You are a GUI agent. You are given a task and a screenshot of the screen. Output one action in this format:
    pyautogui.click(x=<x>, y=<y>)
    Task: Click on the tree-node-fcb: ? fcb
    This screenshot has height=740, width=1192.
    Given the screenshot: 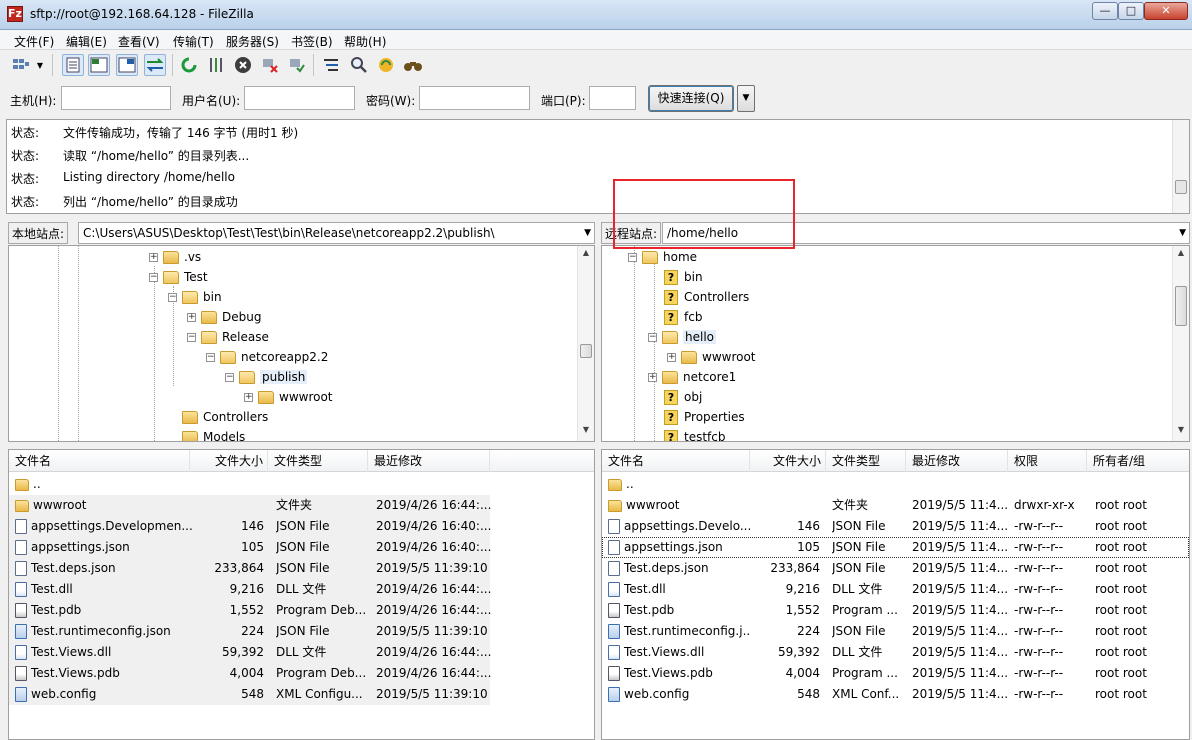 What is the action you would take?
    pyautogui.click(x=682, y=317)
    